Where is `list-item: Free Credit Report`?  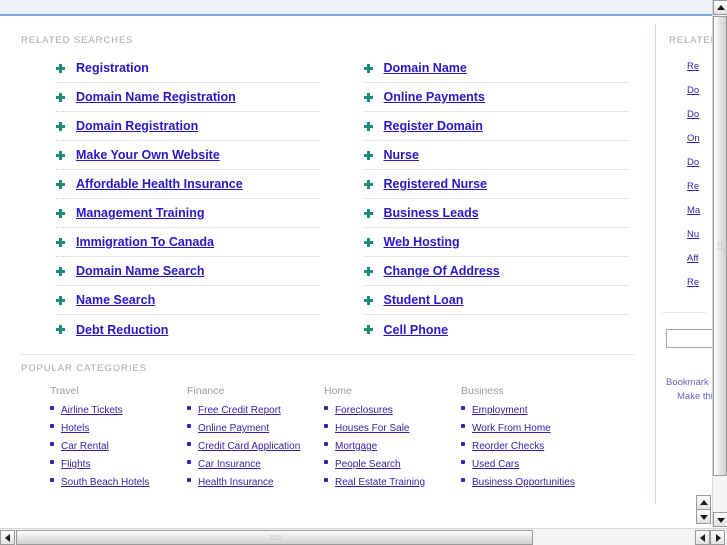
list-item: Free Credit Report is located at coordinates (255, 409).